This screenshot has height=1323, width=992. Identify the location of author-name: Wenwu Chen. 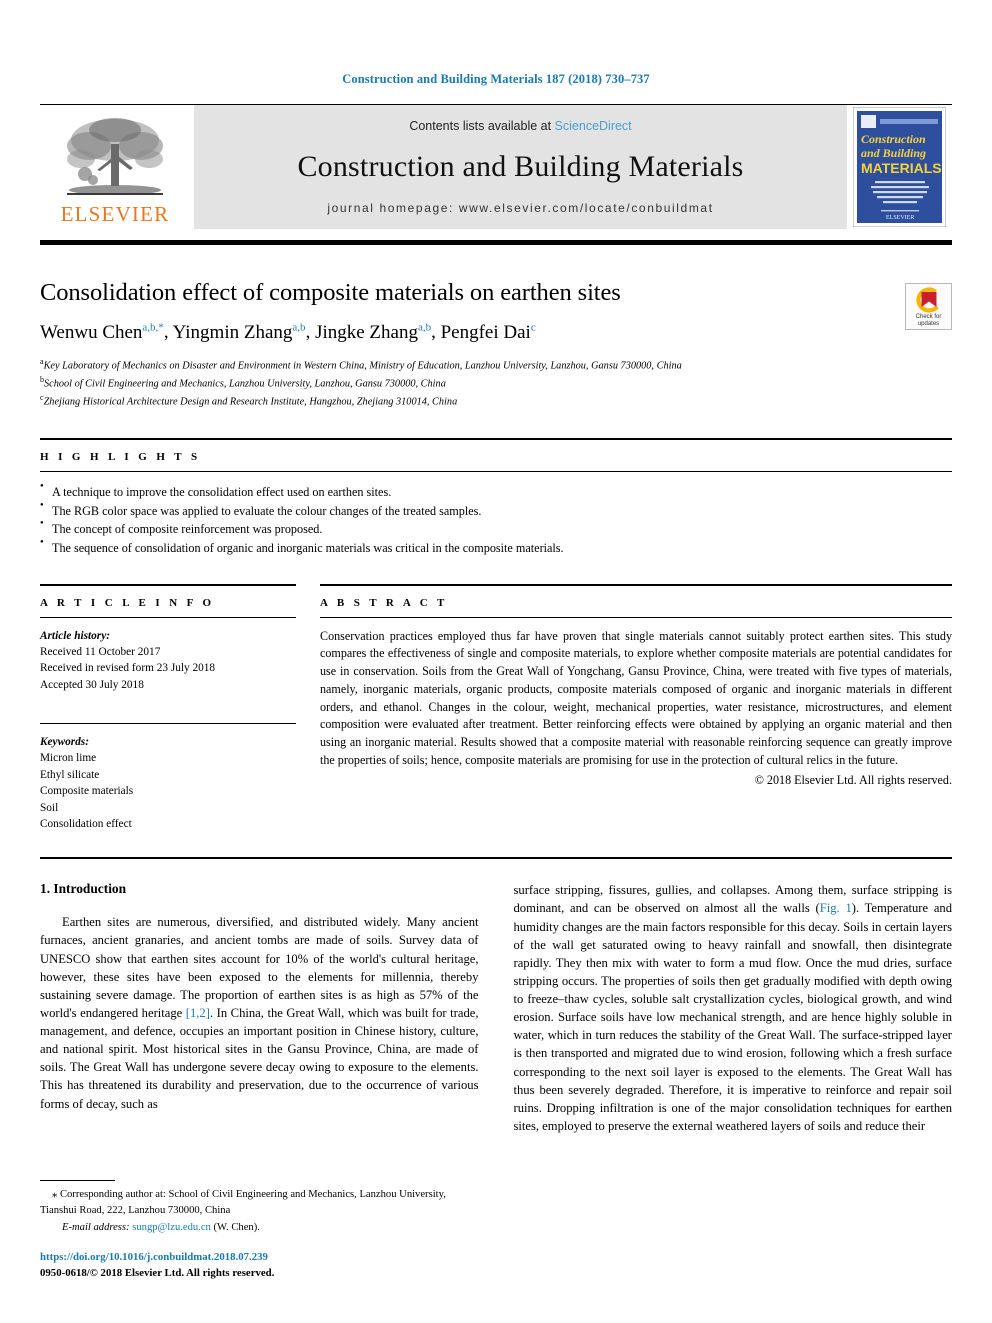
(91, 332).